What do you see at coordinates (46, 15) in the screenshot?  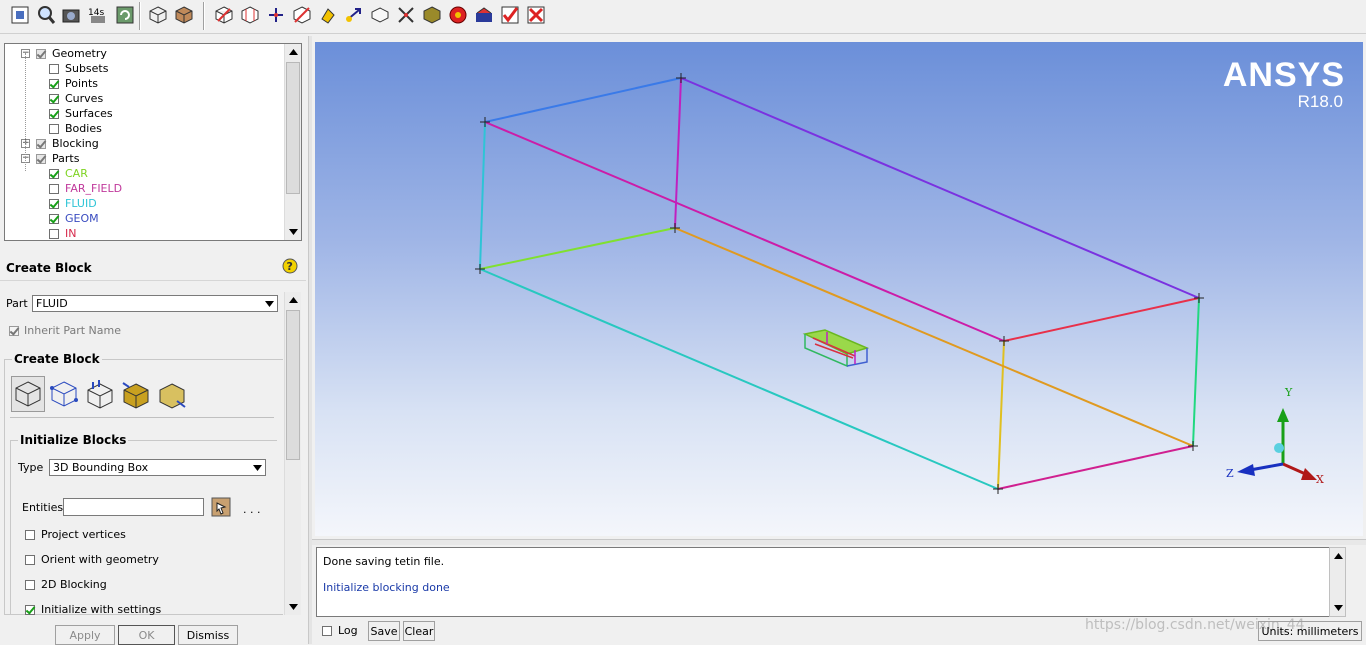 I see `zoom-box-icon` at bounding box center [46, 15].